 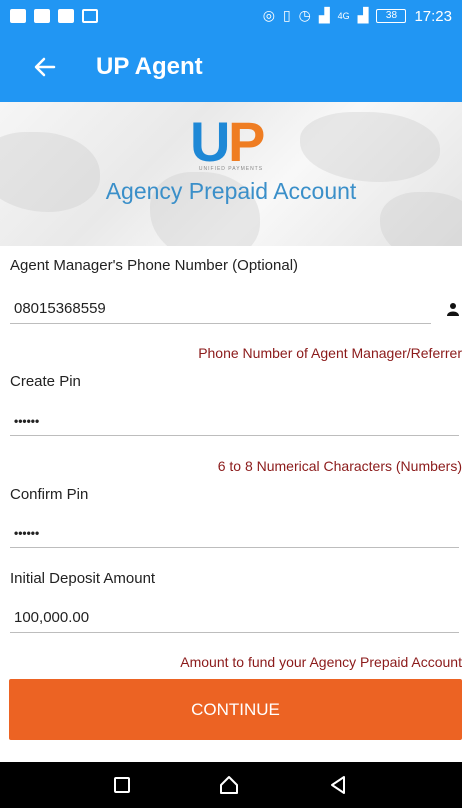 What do you see at coordinates (268, 16) in the screenshot?
I see `location-icon: ◎` at bounding box center [268, 16].